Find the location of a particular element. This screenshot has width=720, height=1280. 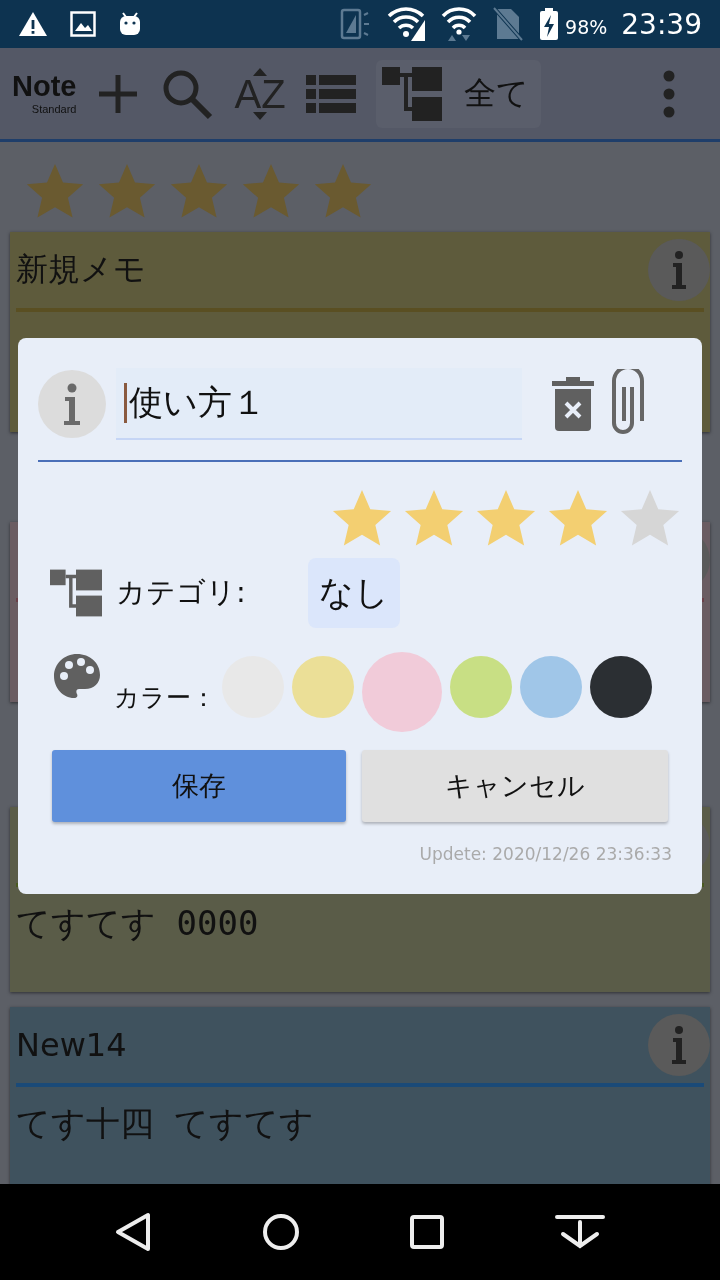

down-arrow-icon is located at coordinates (260, 115).